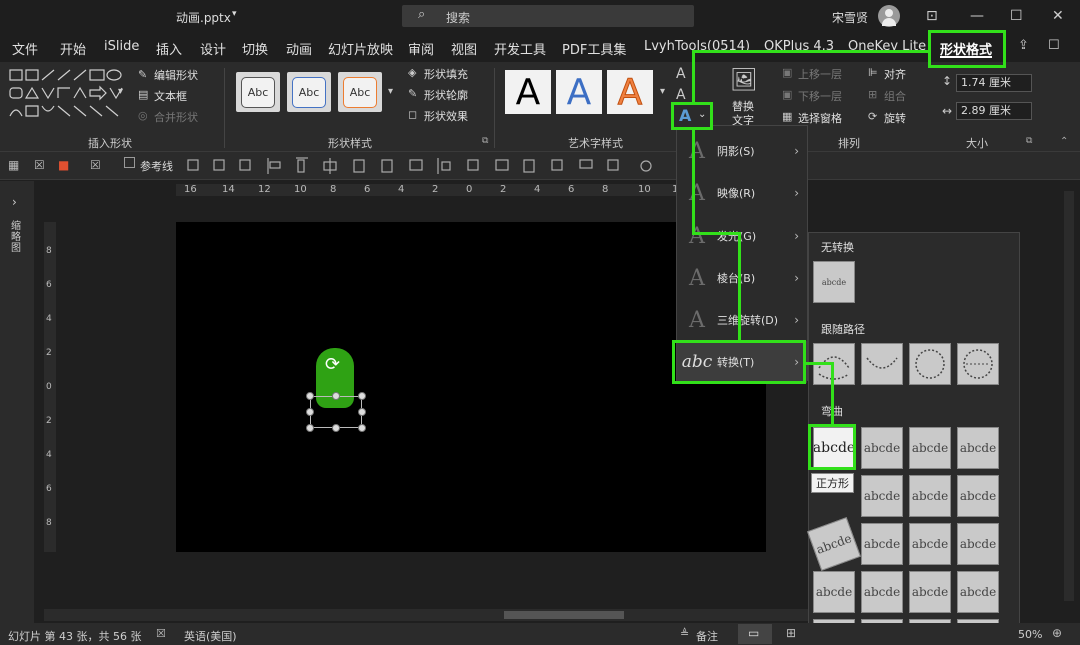 The image size is (1080, 645). I want to click on text-outline-icon: A, so click(681, 95).